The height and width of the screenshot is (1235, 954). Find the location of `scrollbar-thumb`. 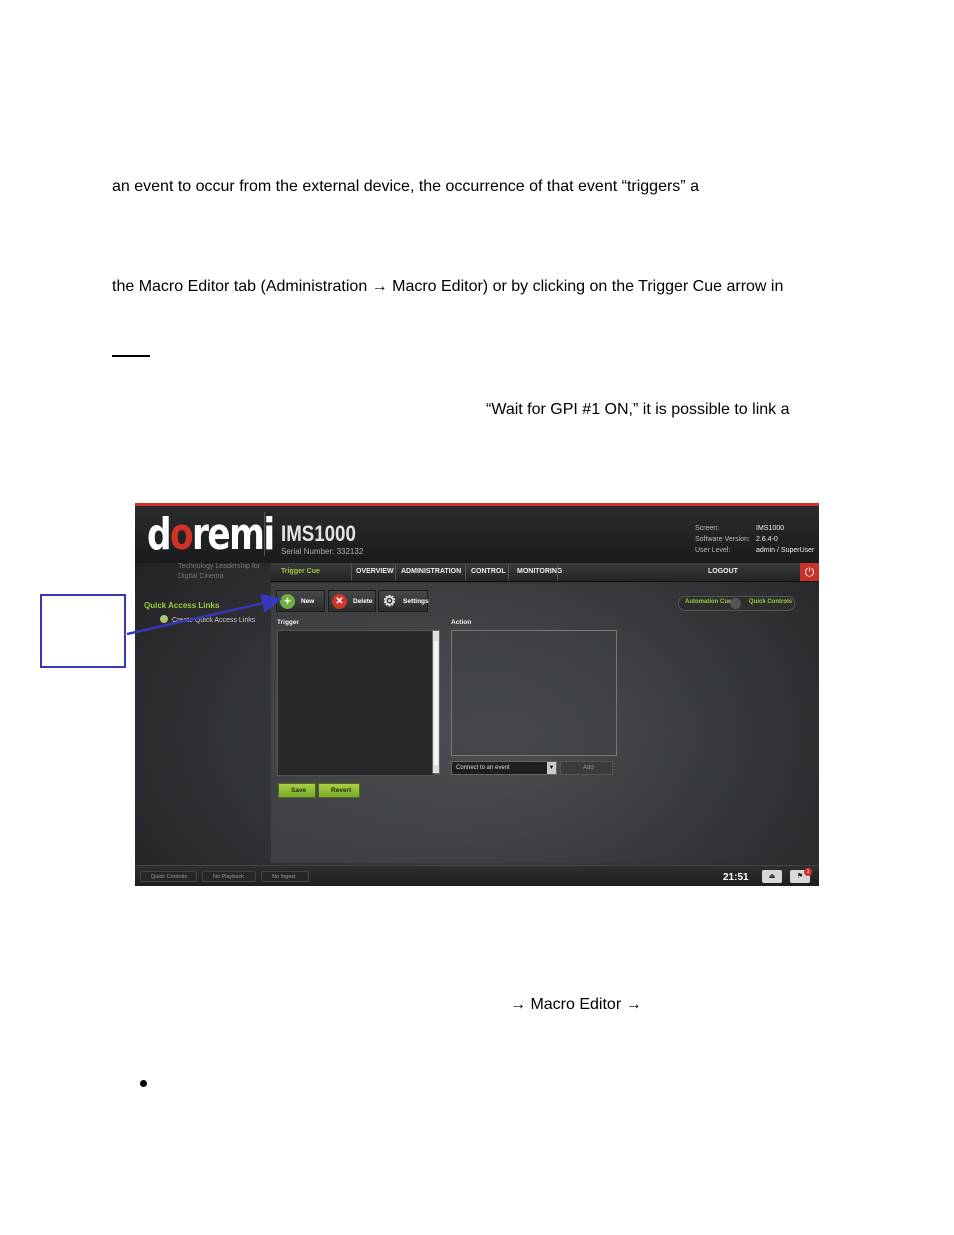

scrollbar-thumb is located at coordinates (436, 703).